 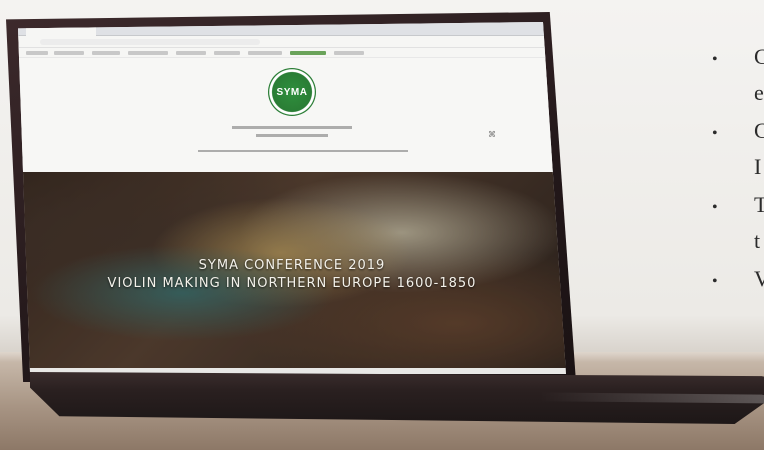 What do you see at coordinates (292, 42) in the screenshot?
I see `browser-address-bar` at bounding box center [292, 42].